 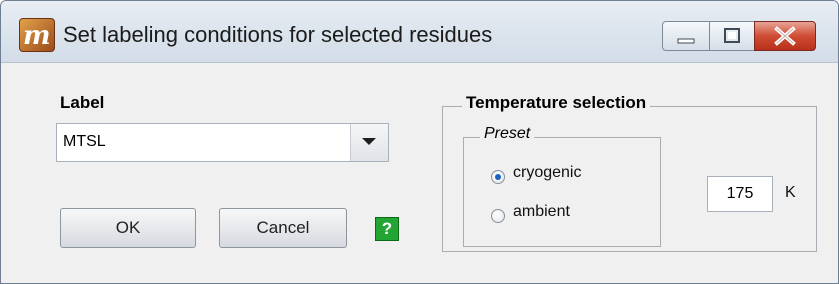 I want to click on ambient-radio, so click(x=498, y=216).